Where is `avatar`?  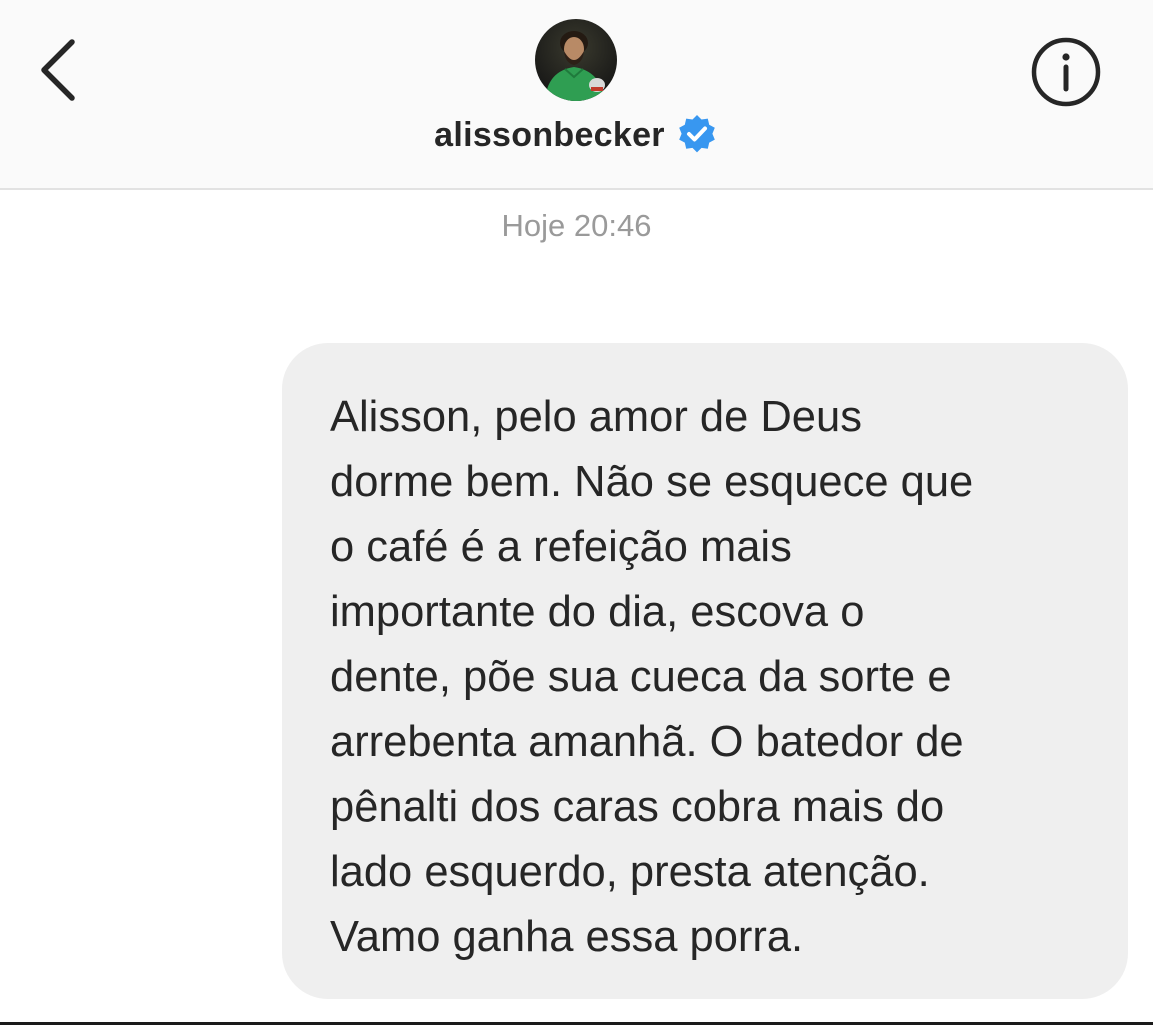 avatar is located at coordinates (576, 60).